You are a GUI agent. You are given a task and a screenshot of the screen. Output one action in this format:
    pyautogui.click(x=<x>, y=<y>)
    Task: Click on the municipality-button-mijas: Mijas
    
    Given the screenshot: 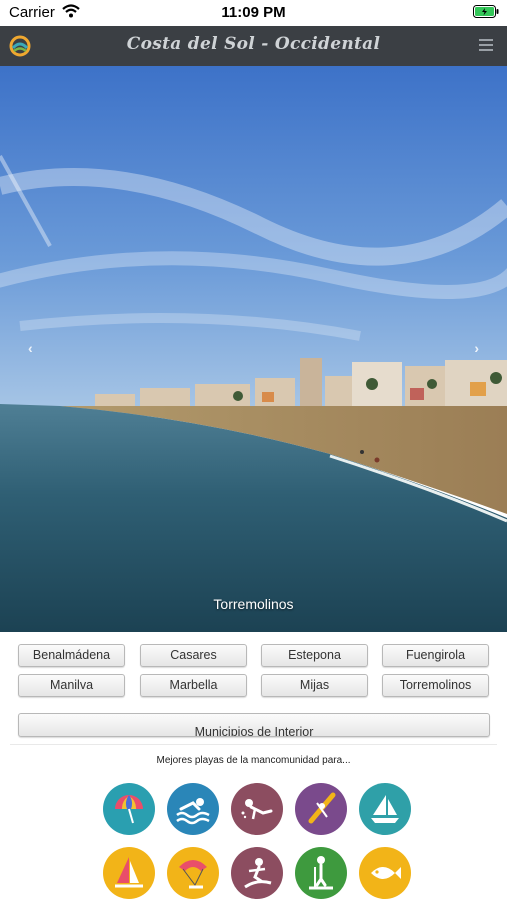 What is the action you would take?
    pyautogui.click(x=314, y=685)
    